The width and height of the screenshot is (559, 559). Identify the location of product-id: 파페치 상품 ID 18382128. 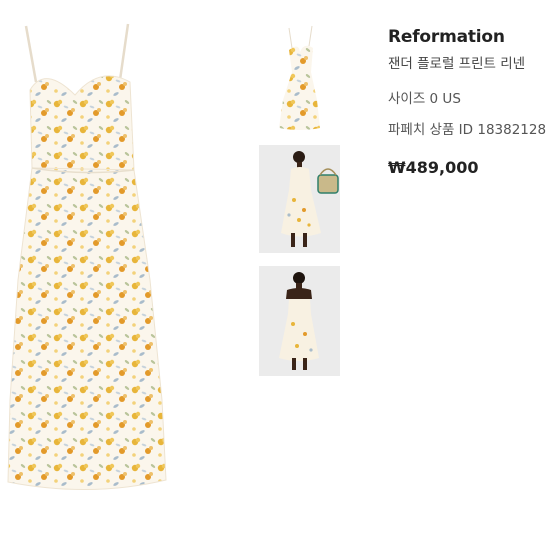
(467, 130).